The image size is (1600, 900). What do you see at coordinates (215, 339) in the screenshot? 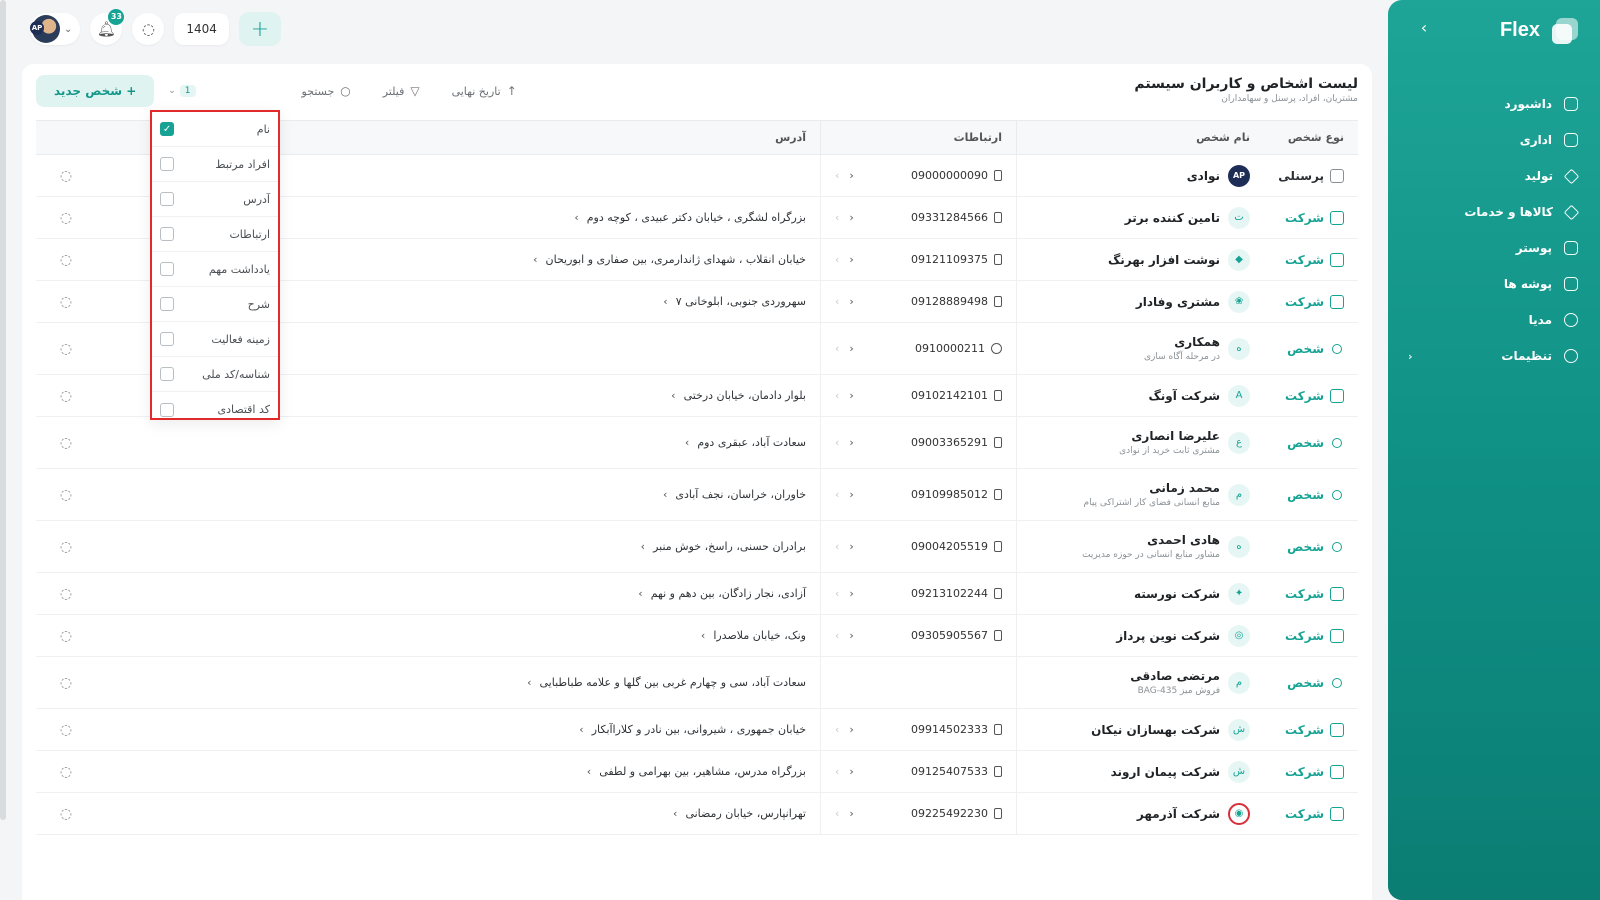
I see `column-option: زمینه فعالیت` at bounding box center [215, 339].